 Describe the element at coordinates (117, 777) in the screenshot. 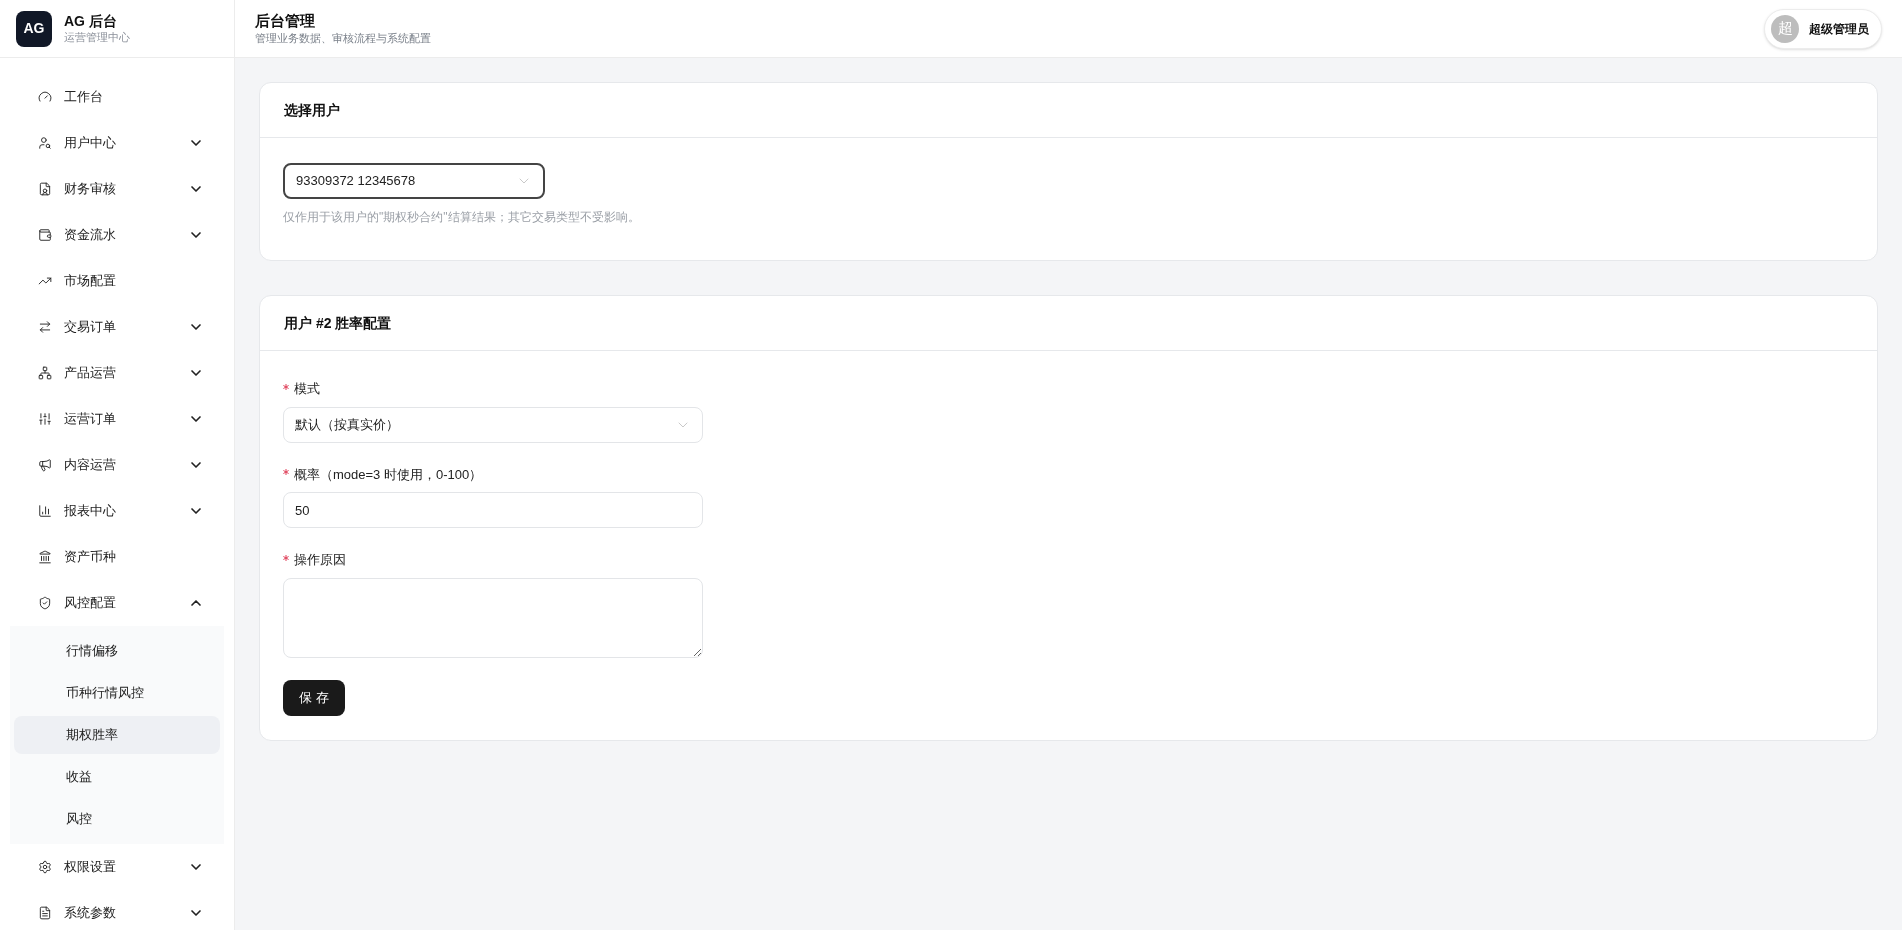

I see `submenu-item: 收益` at that location.